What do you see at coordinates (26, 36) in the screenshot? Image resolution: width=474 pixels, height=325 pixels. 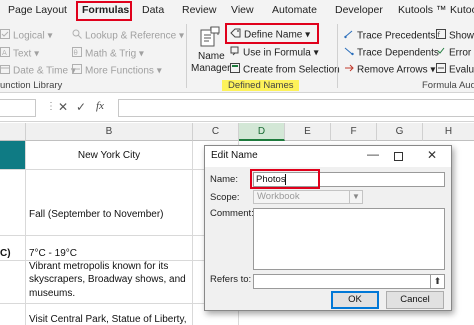 I see `logical-button: Logical ▾` at bounding box center [26, 36].